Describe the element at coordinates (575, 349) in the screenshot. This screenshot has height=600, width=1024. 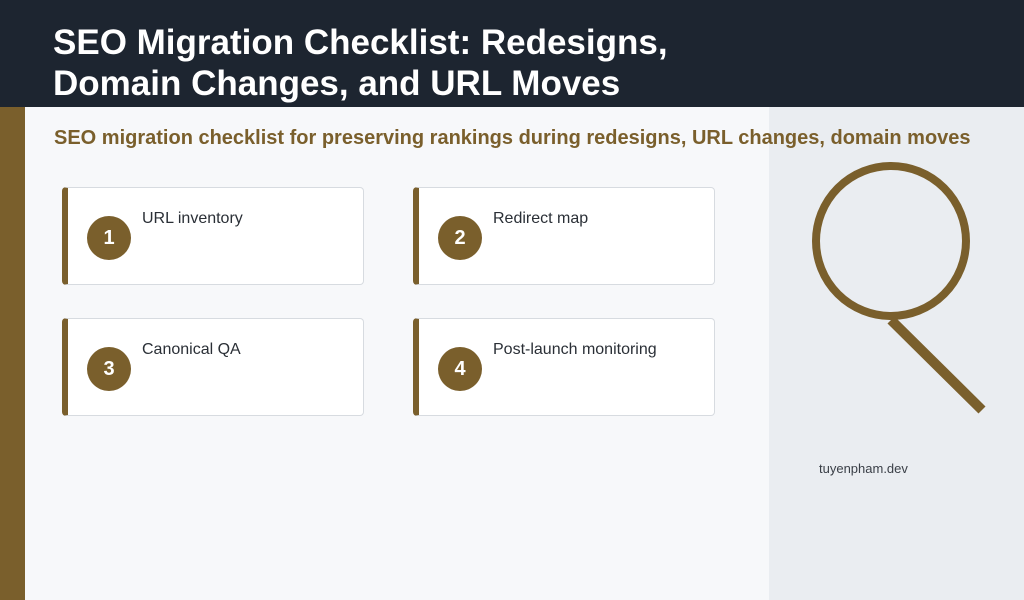
I see `step-label: Post-launch monitoring` at that location.